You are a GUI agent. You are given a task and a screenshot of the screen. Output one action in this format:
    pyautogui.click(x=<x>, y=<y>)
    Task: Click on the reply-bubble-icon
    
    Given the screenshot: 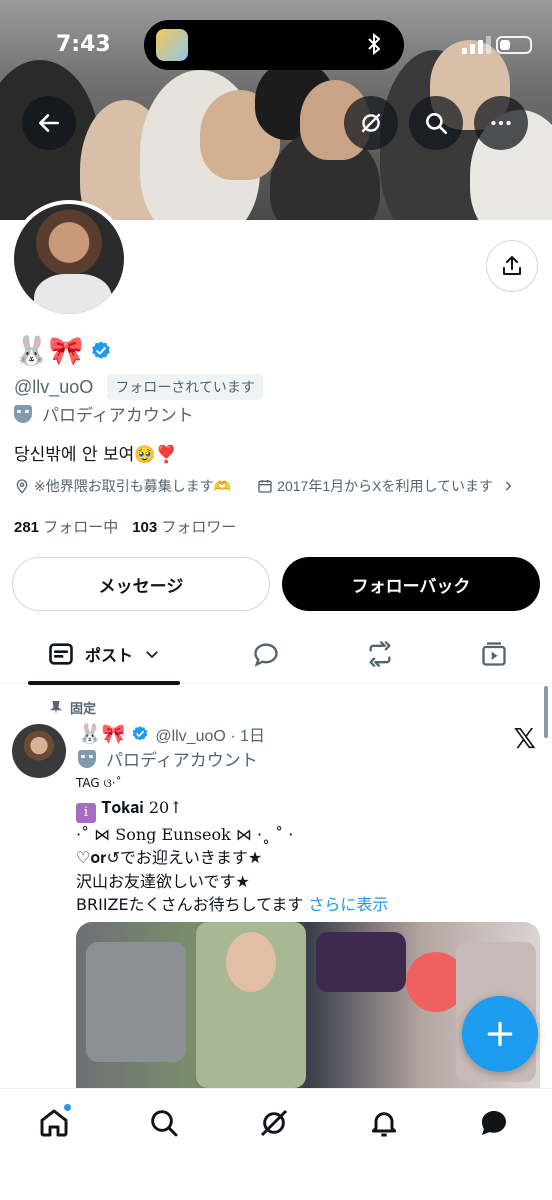 What is the action you would take?
    pyautogui.click(x=266, y=655)
    